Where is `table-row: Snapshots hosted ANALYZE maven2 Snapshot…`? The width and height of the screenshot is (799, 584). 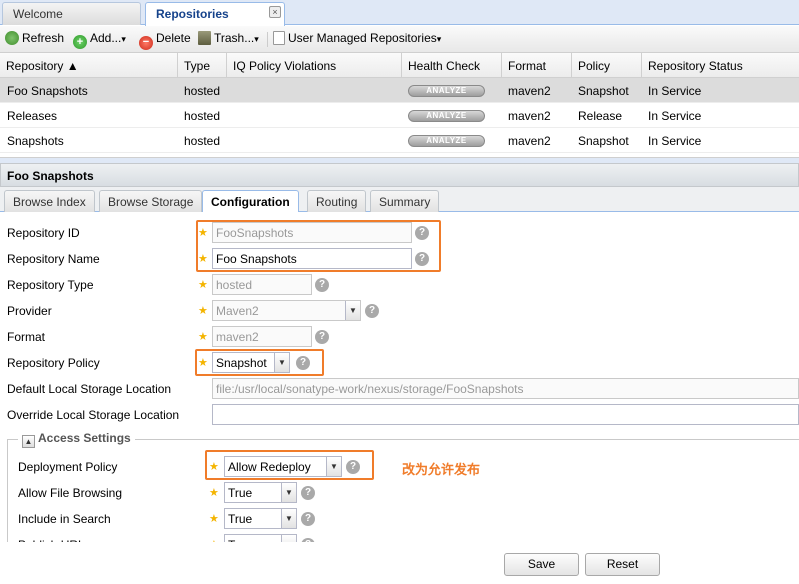
table-row: Snapshots hosted ANALYZE maven2 Snapshot… is located at coordinates (399, 140).